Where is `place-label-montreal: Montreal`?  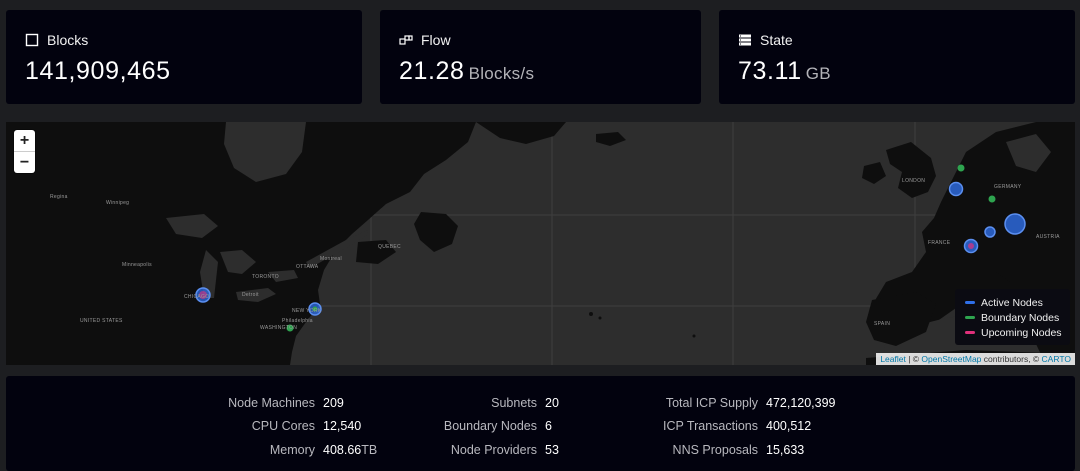
place-label-montreal: Montreal is located at coordinates (331, 259).